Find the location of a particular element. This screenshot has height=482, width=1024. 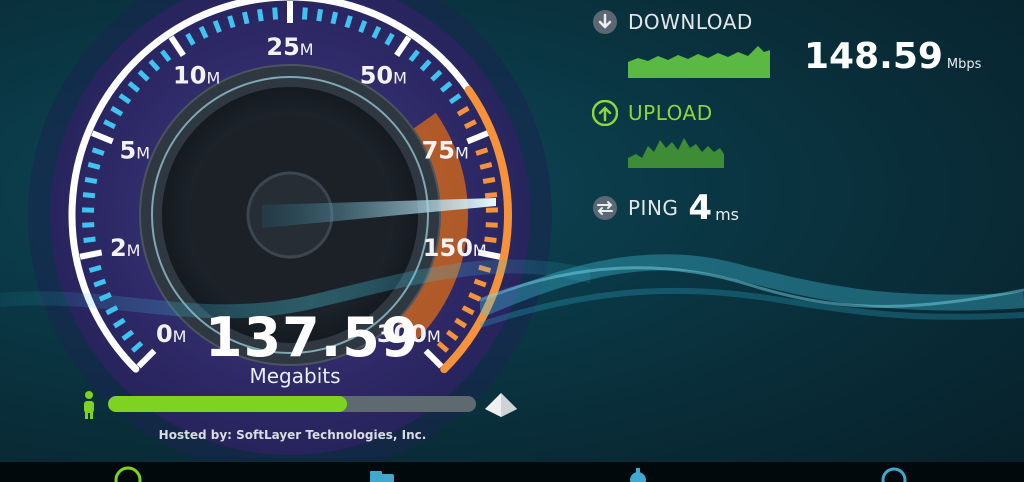

upload-sparkline is located at coordinates (676, 153).